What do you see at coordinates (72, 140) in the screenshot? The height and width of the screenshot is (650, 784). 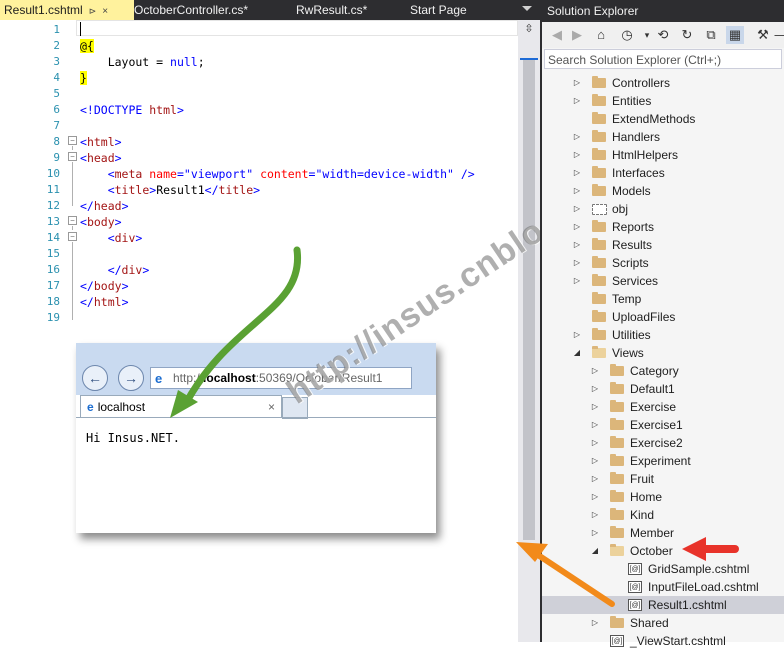 I see `collapse-html-icon: −` at bounding box center [72, 140].